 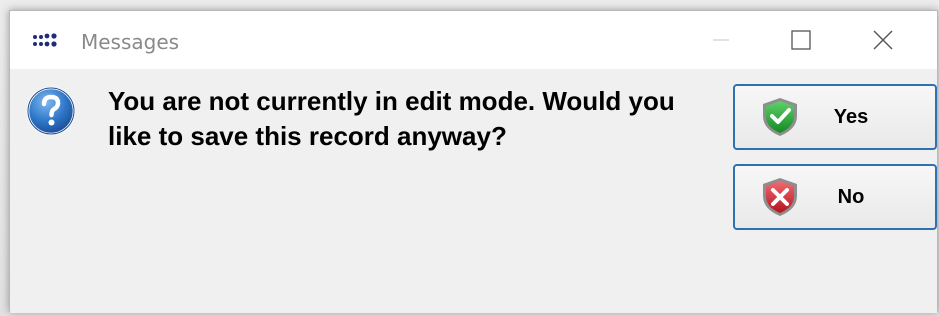 I want to click on app-dots-icon, so click(x=45, y=40).